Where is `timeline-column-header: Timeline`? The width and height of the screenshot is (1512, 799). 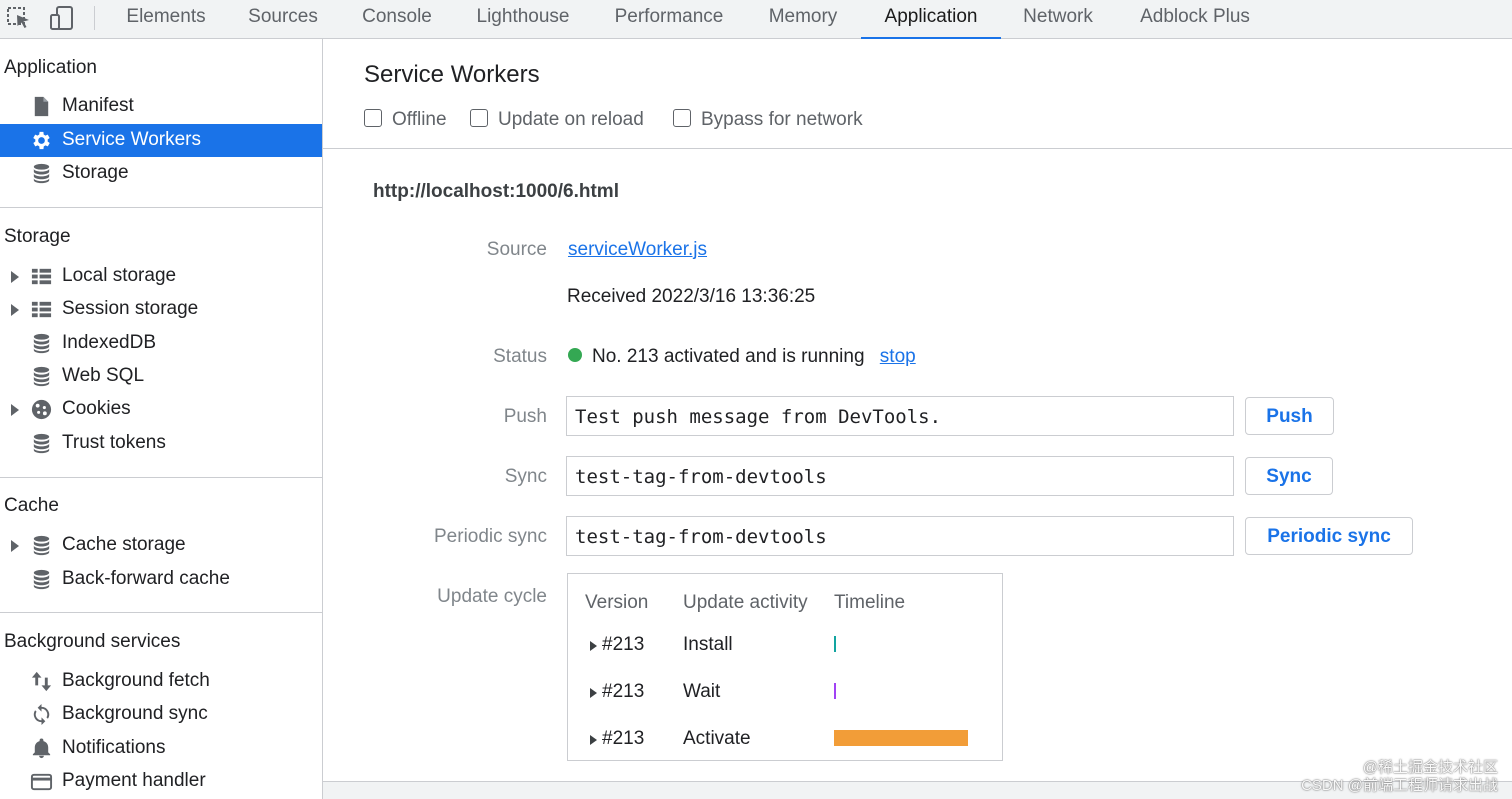
timeline-column-header: Timeline is located at coordinates (870, 602).